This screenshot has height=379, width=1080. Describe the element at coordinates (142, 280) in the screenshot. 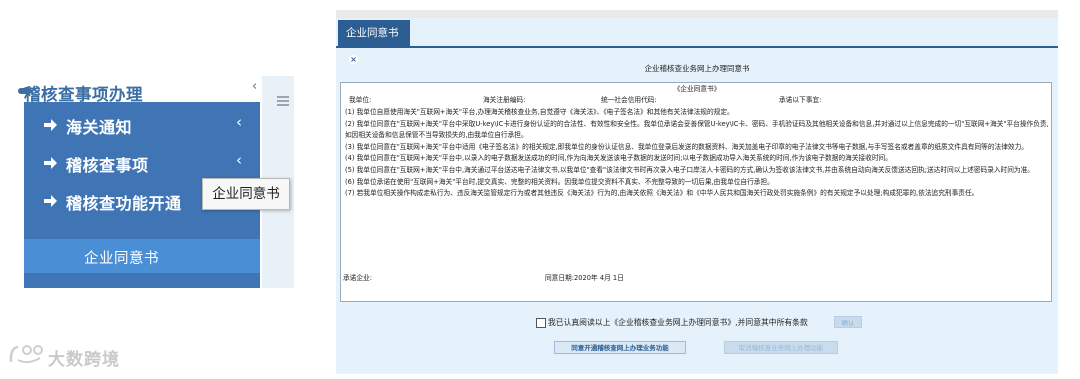

I see `sidebar-menu-bottom` at that location.